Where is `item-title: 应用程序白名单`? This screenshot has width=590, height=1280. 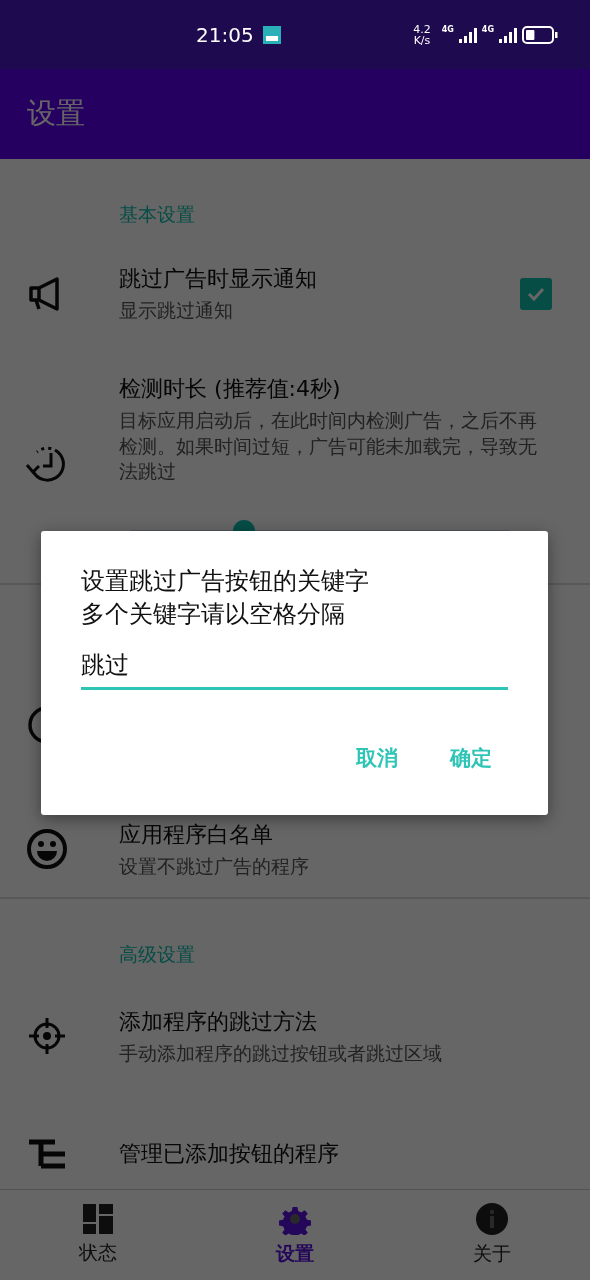 item-title: 应用程序白名单 is located at coordinates (196, 834).